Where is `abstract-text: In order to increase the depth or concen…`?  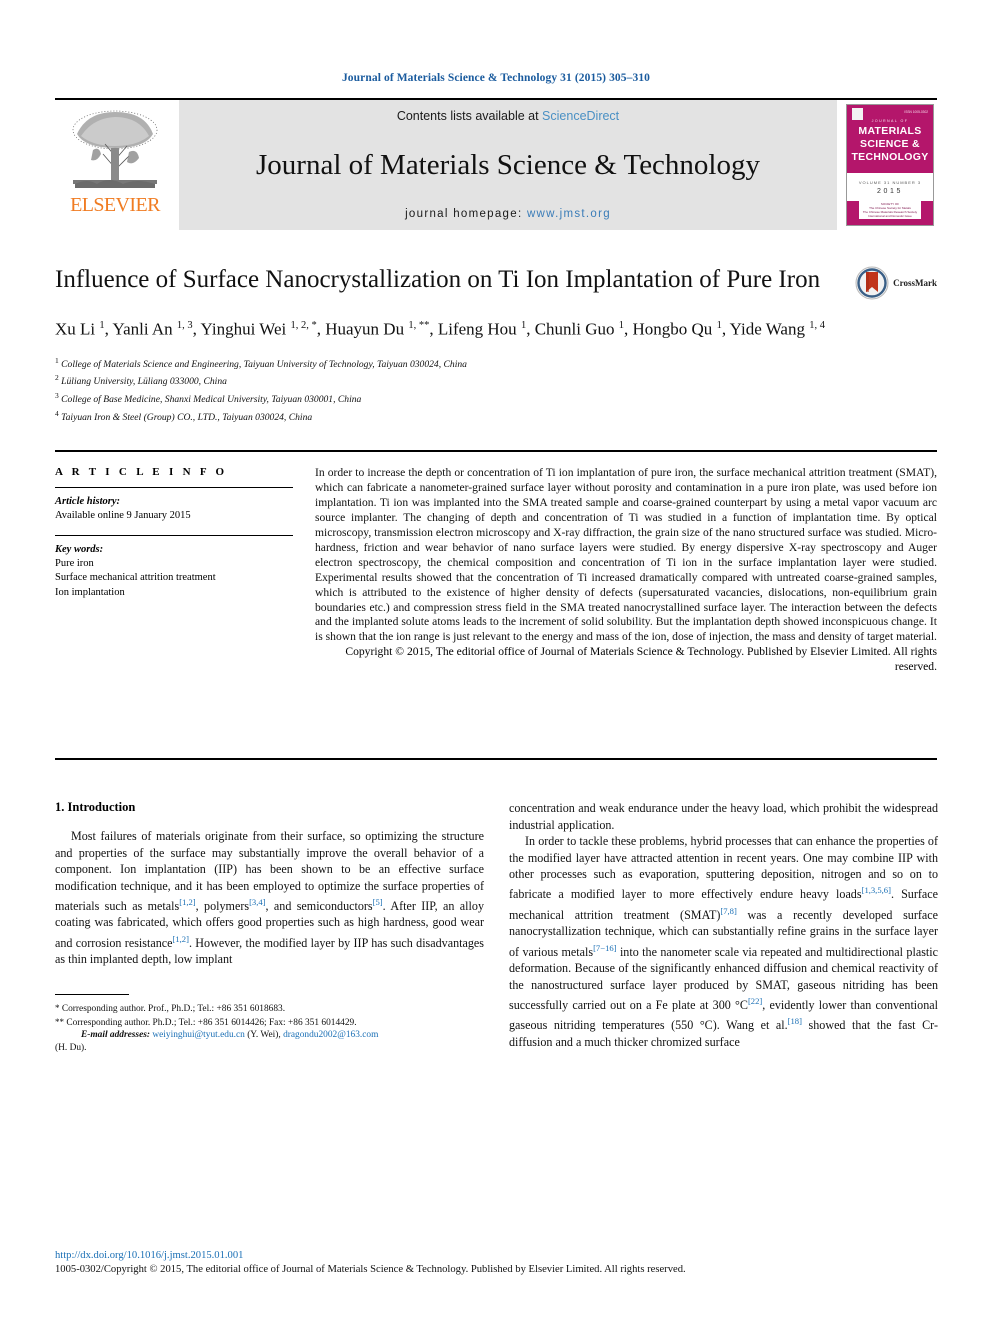 abstract-text: In order to increase the depth or concen… is located at coordinates (626, 555).